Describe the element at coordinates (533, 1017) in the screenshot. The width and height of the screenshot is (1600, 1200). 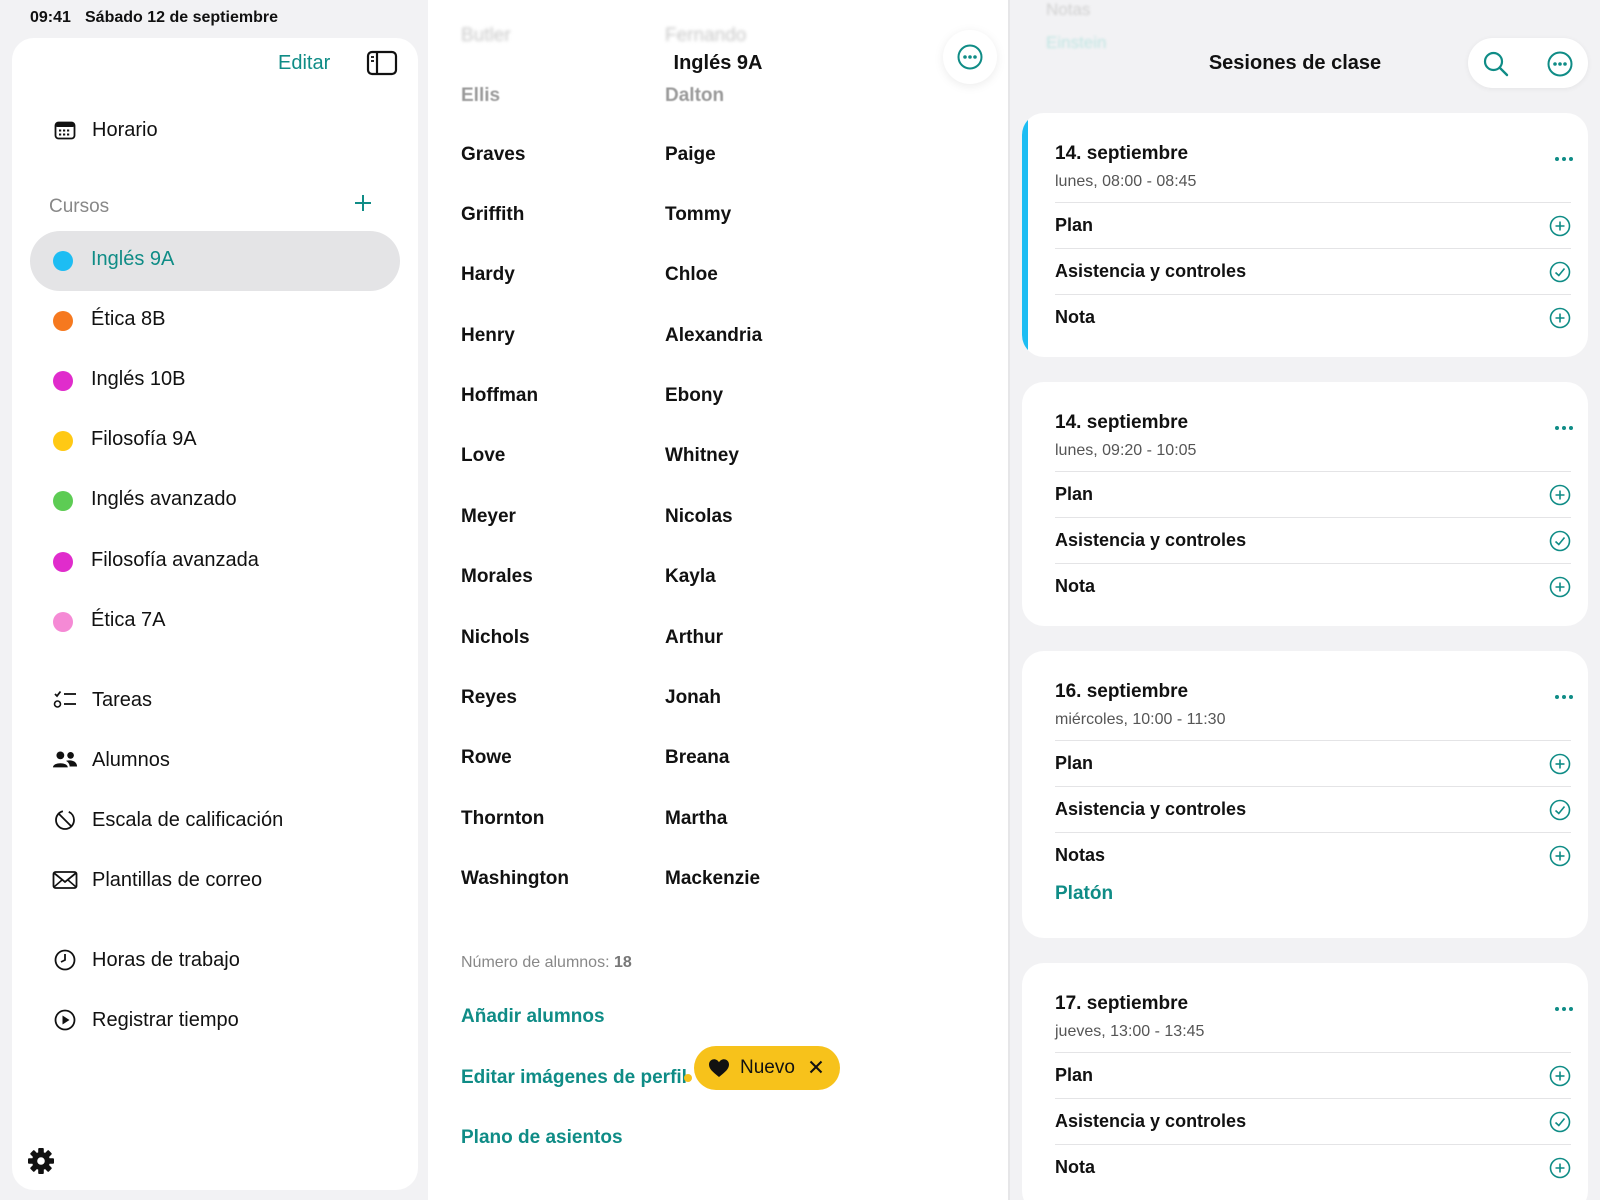
I see `add-students-link: Añadir alumnos` at that location.